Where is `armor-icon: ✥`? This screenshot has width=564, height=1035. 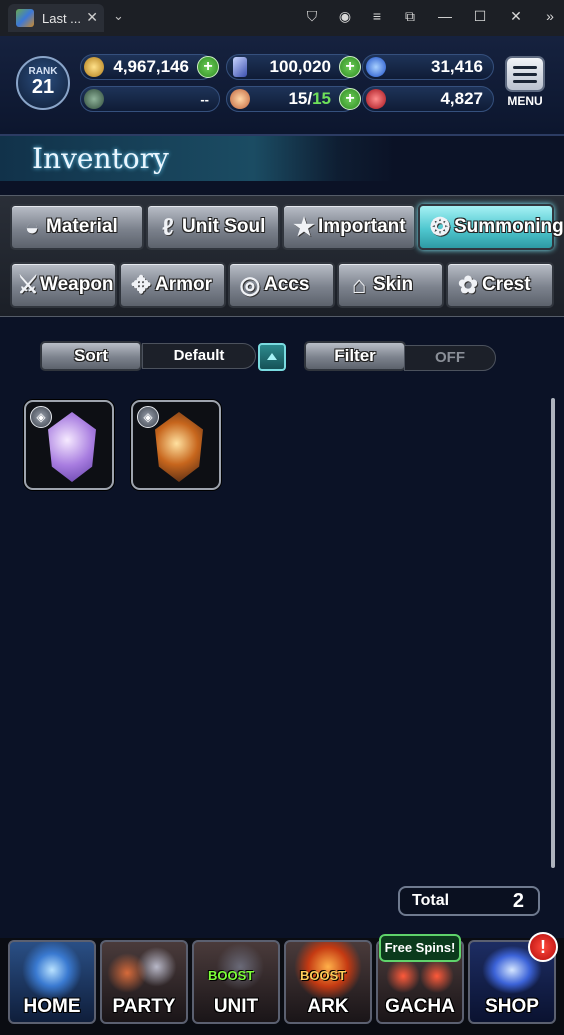
armor-icon: ✥ is located at coordinates (141, 285).